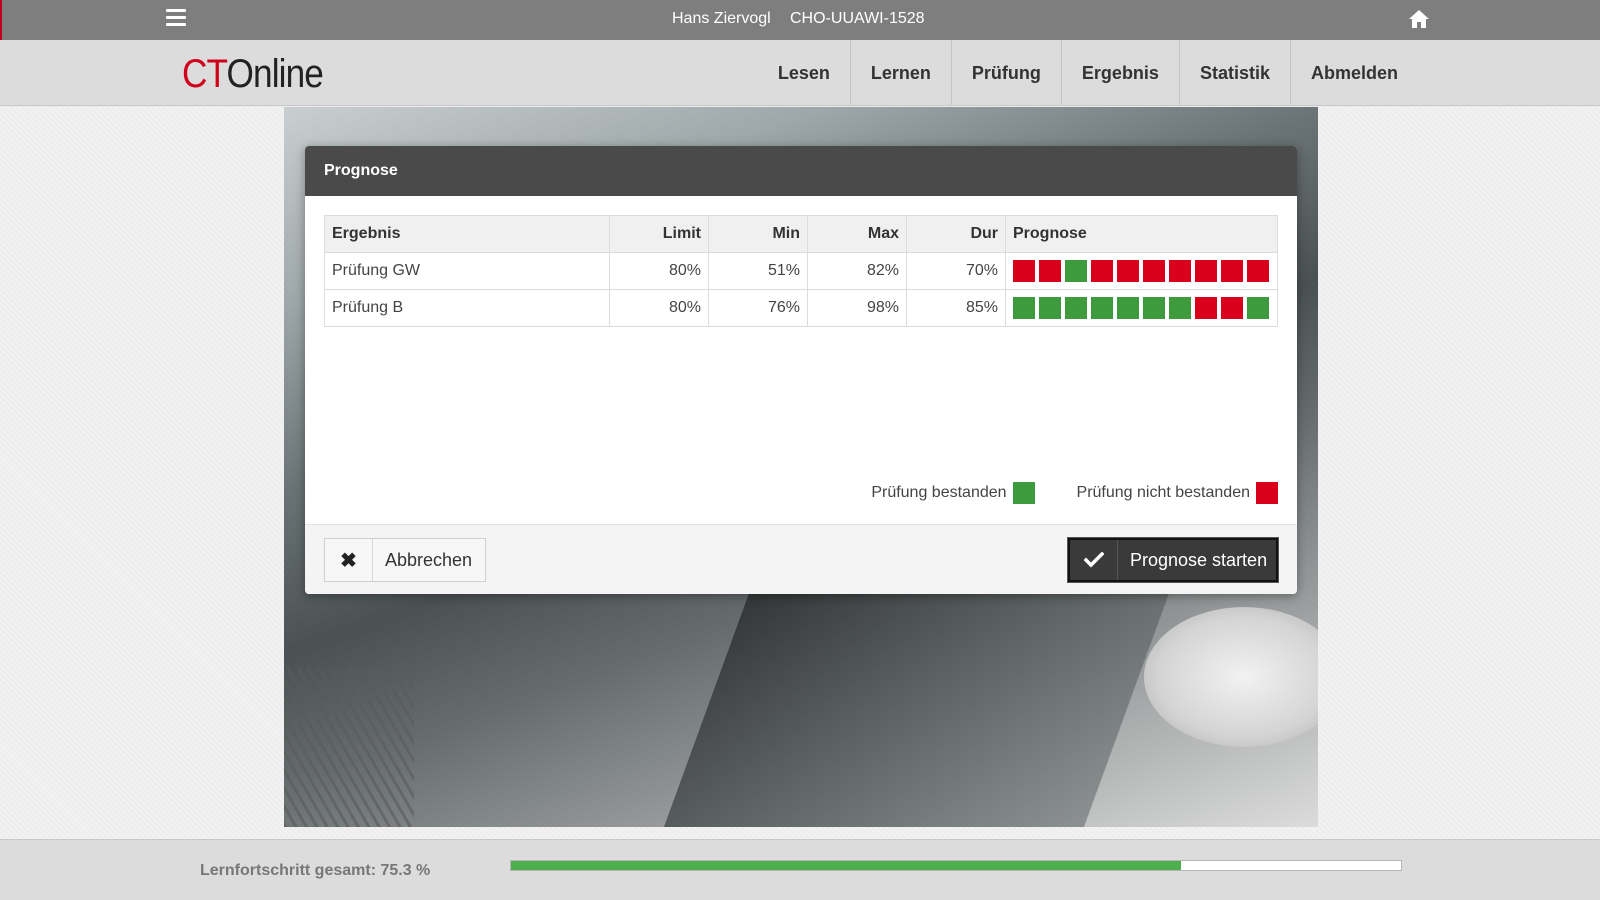 This screenshot has width=1600, height=900. What do you see at coordinates (1231, 677) in the screenshot?
I see `cup-image` at bounding box center [1231, 677].